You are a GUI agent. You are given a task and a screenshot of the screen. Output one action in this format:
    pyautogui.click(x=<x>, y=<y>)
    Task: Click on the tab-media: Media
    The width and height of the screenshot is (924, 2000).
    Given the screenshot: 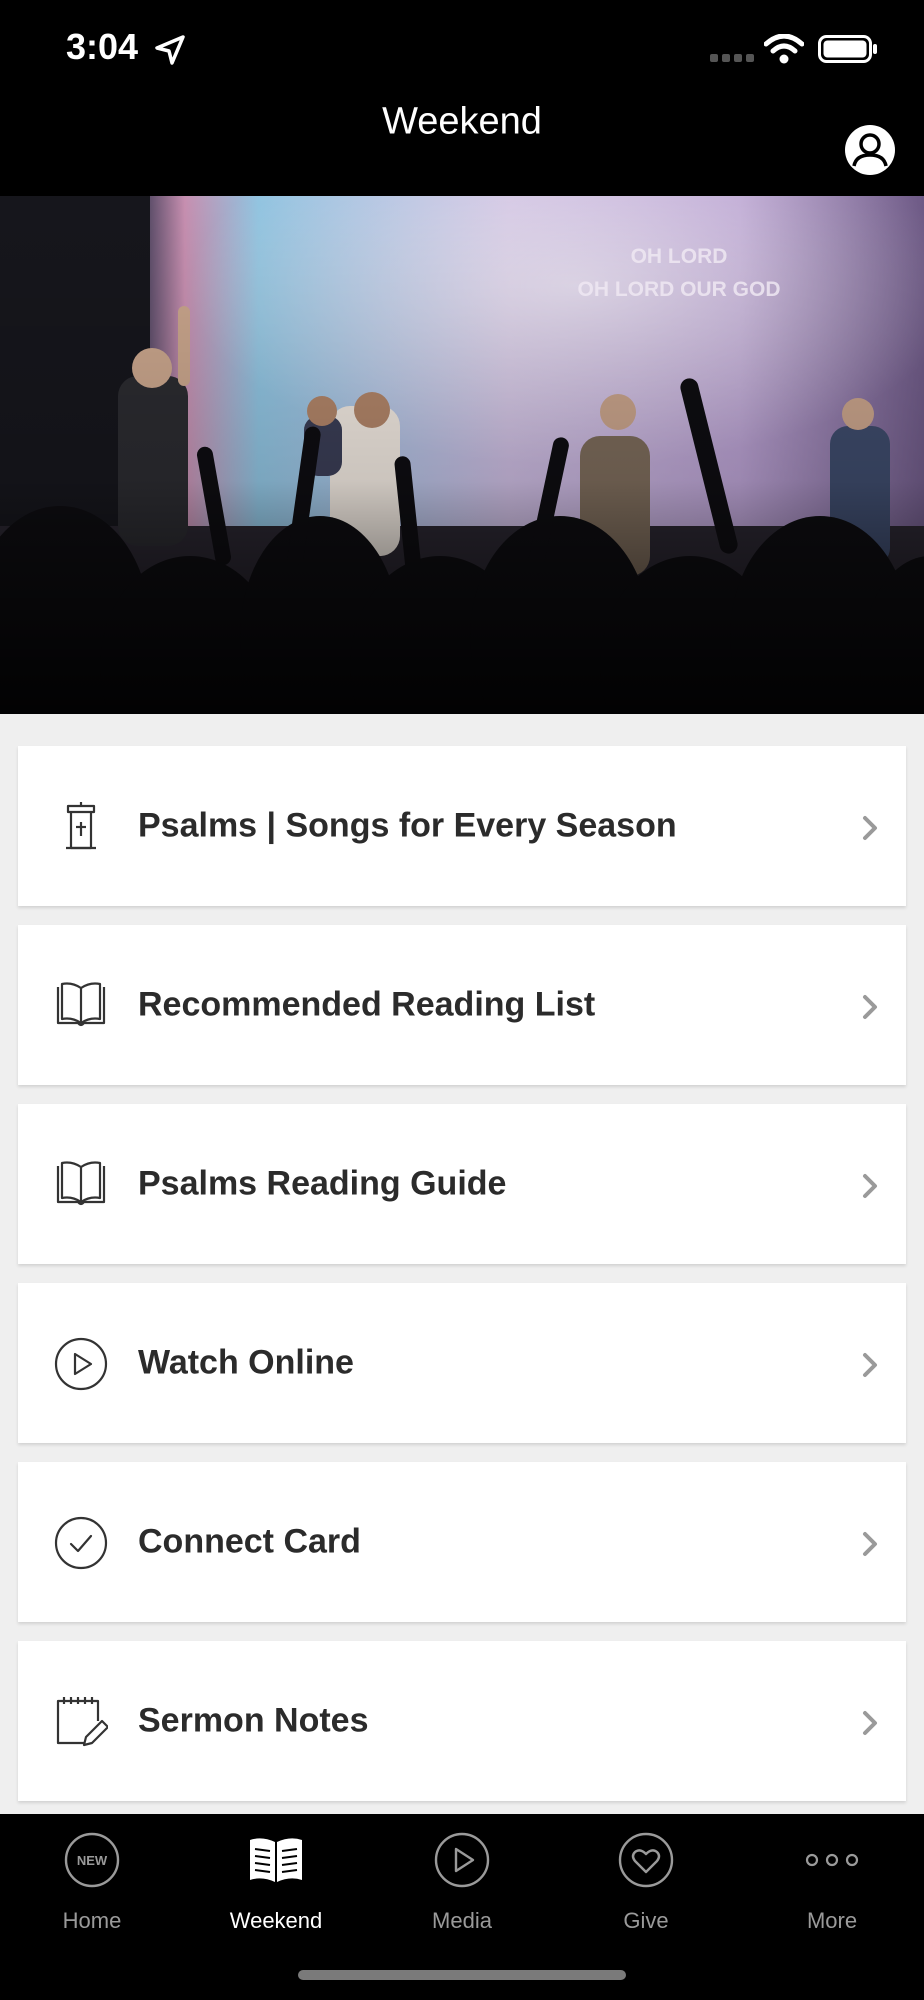 What is the action you would take?
    pyautogui.click(x=462, y=1884)
    